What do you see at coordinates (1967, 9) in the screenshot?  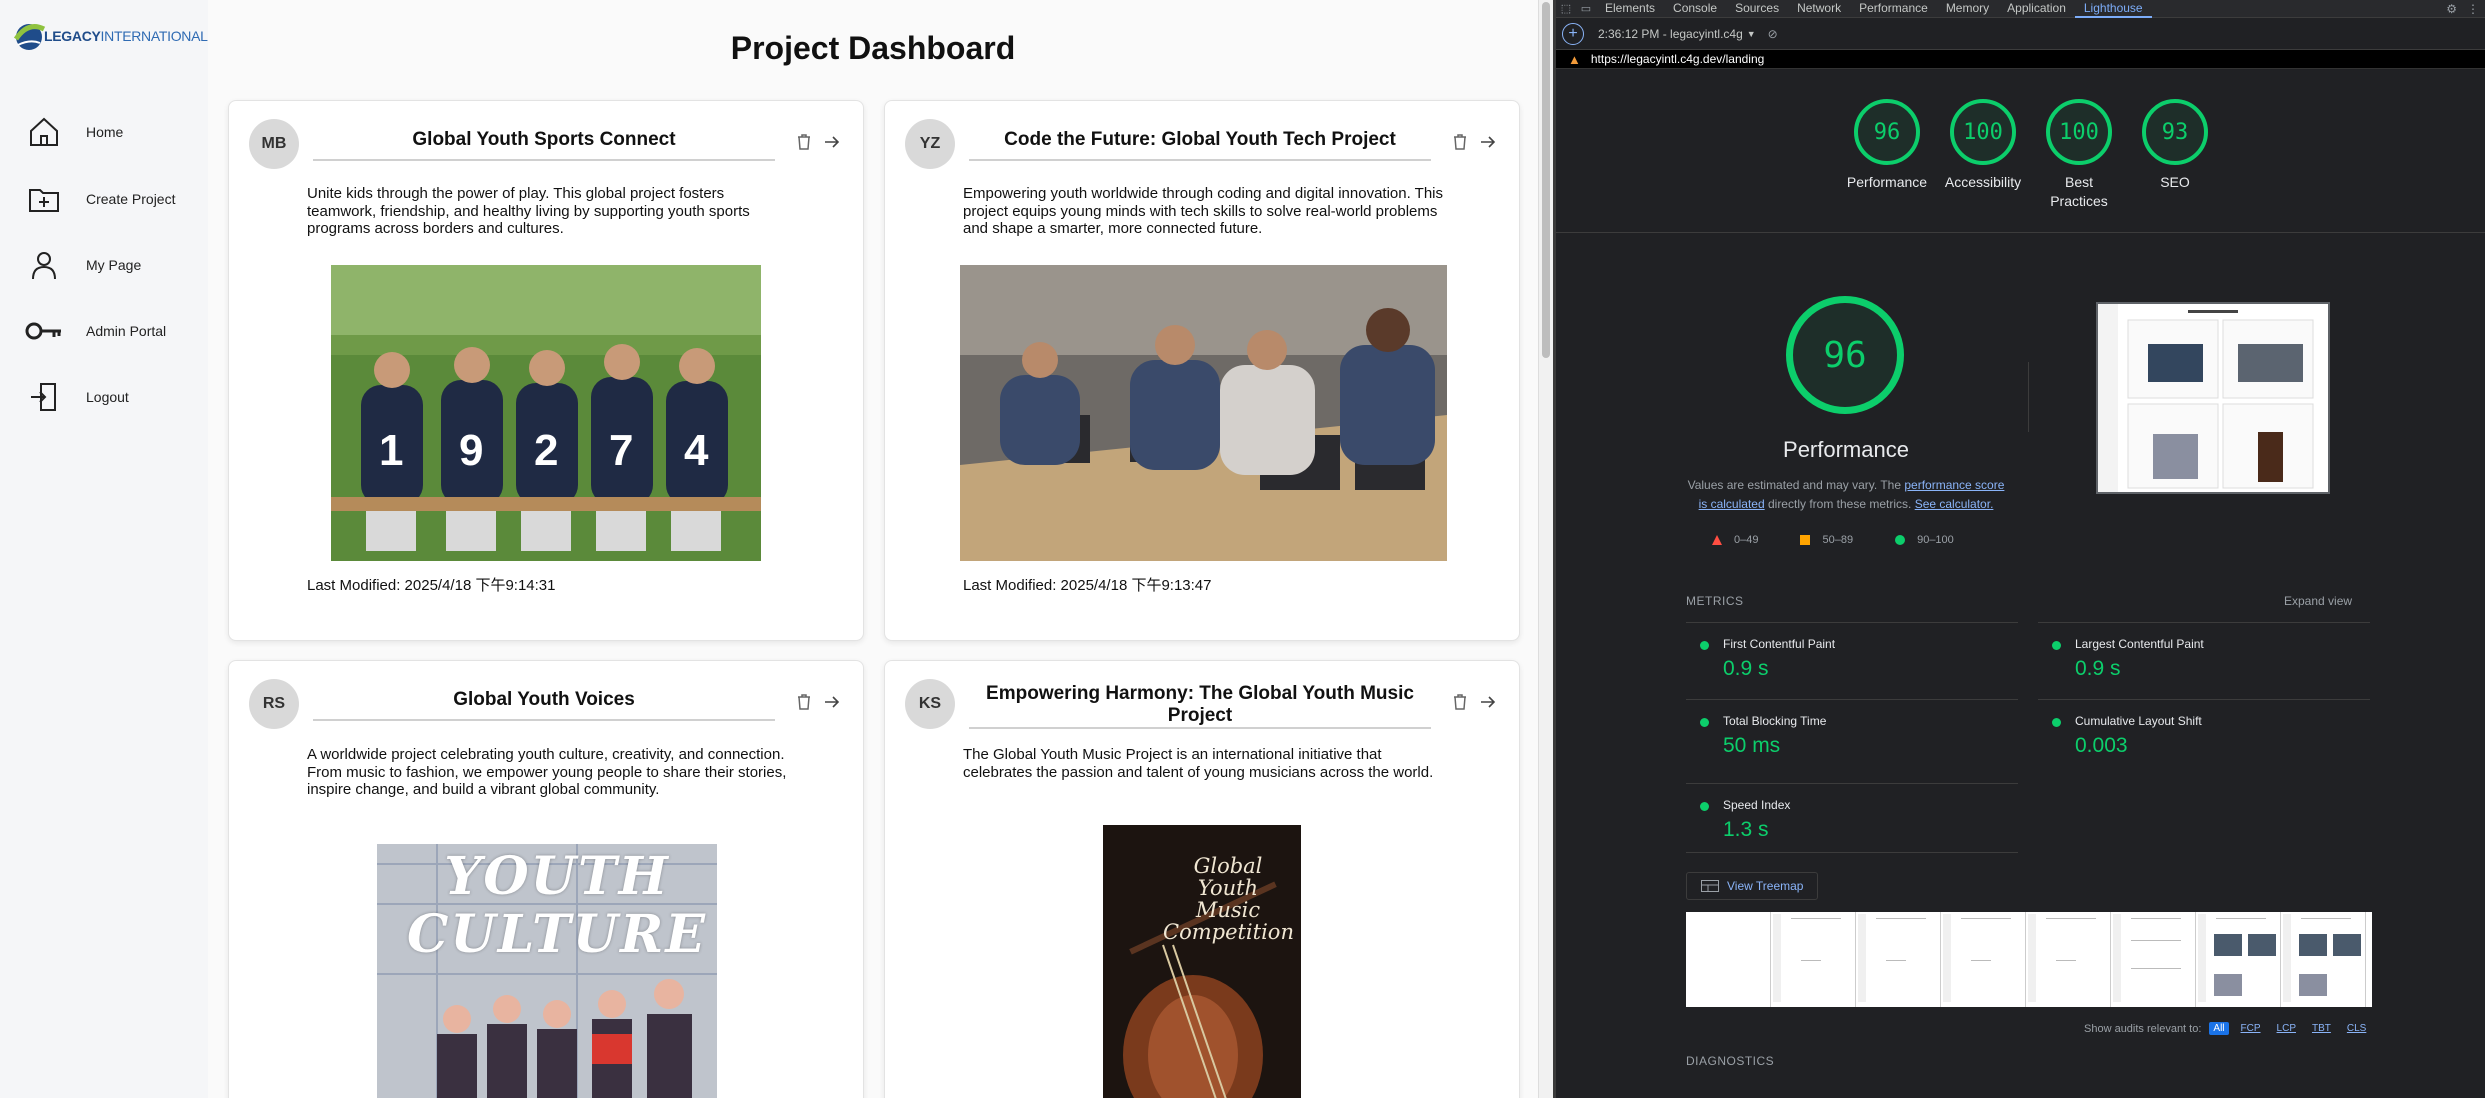 I see `tab-memory: Memory` at bounding box center [1967, 9].